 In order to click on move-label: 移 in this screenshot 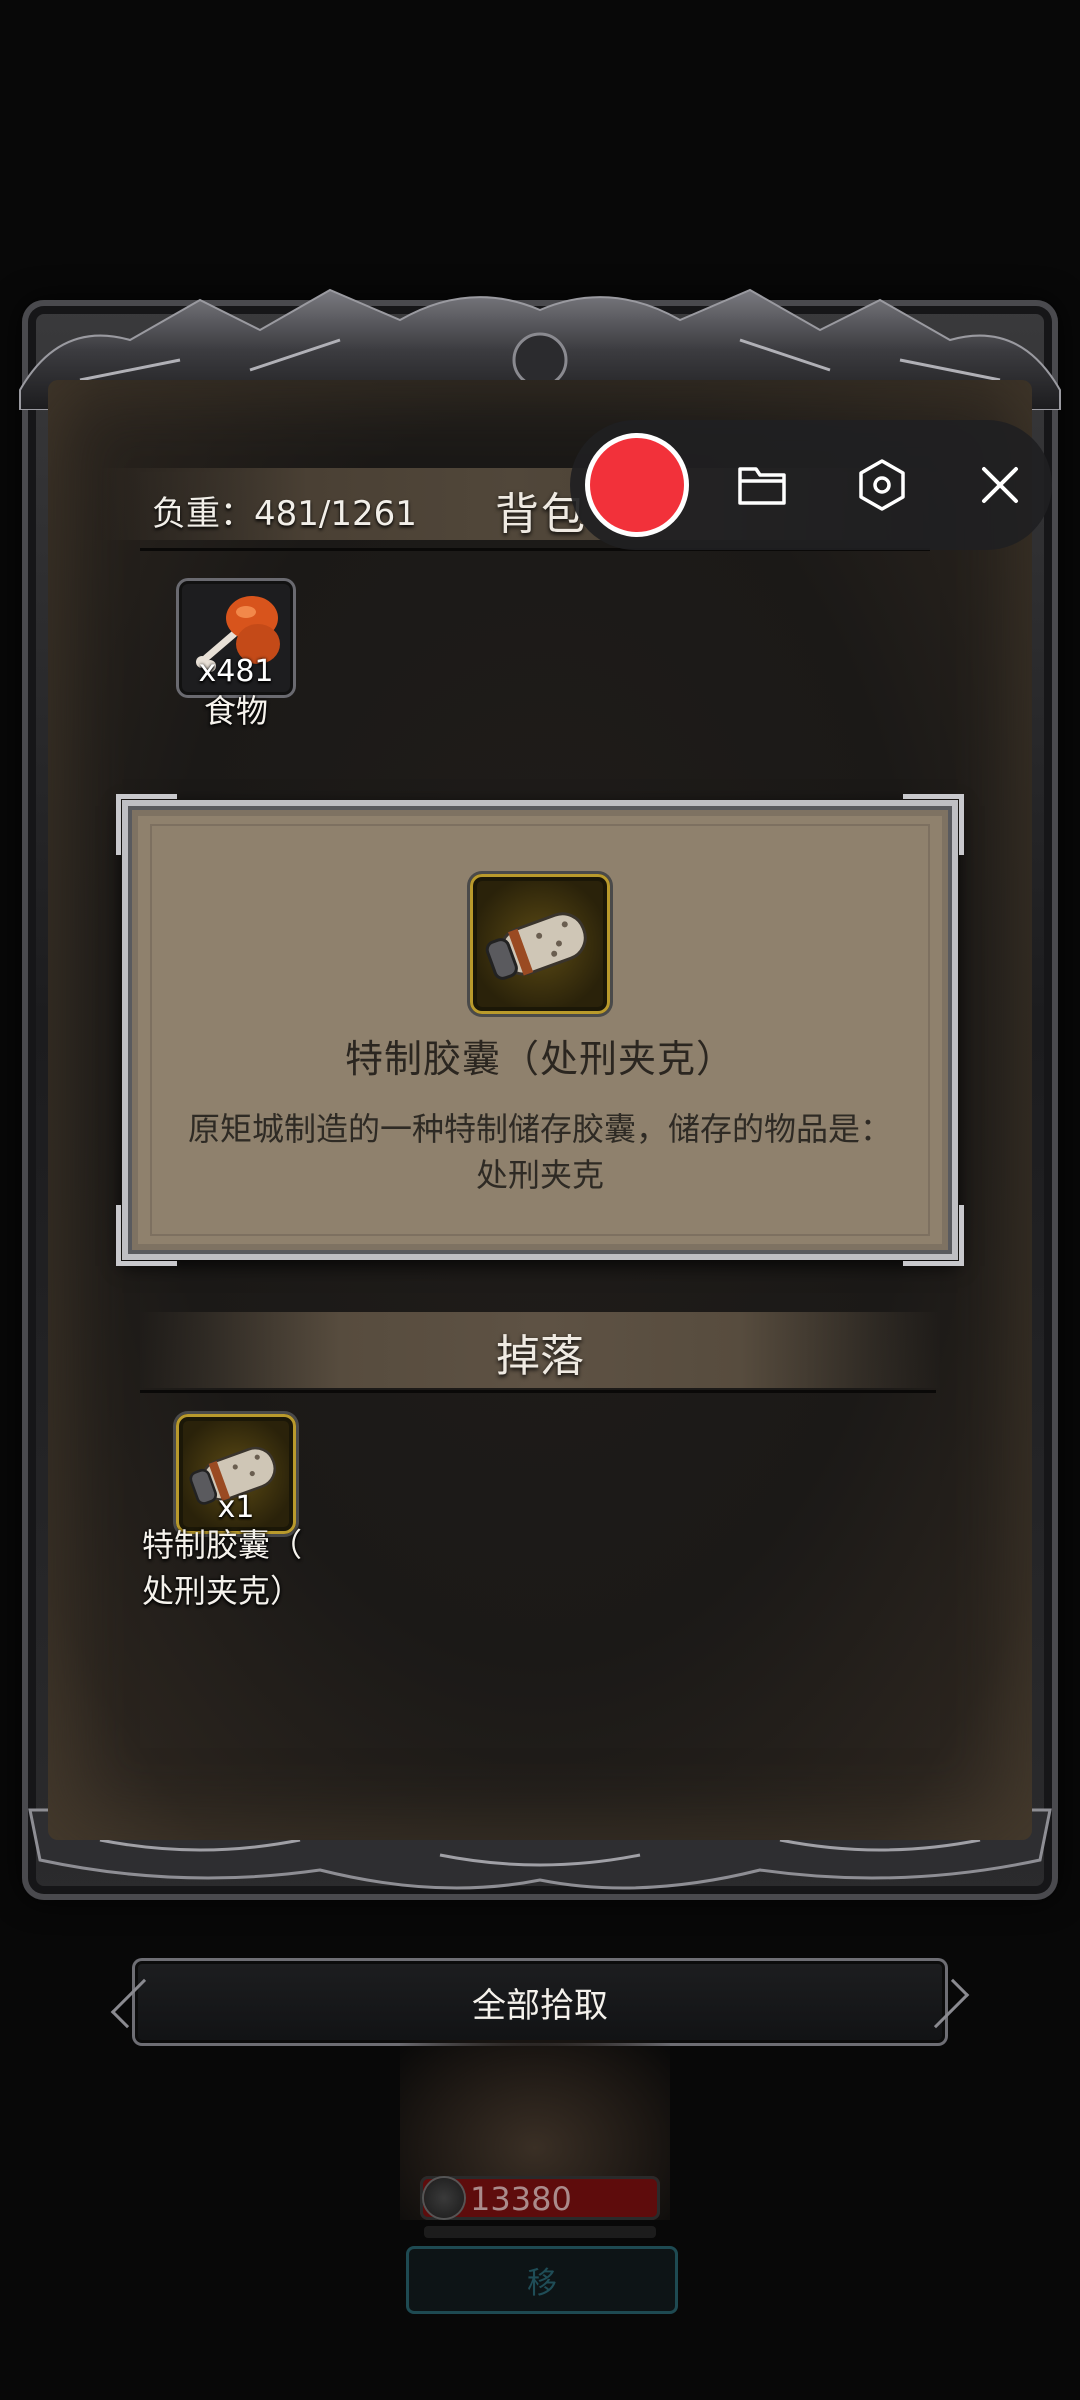, I will do `click(542, 2283)`.